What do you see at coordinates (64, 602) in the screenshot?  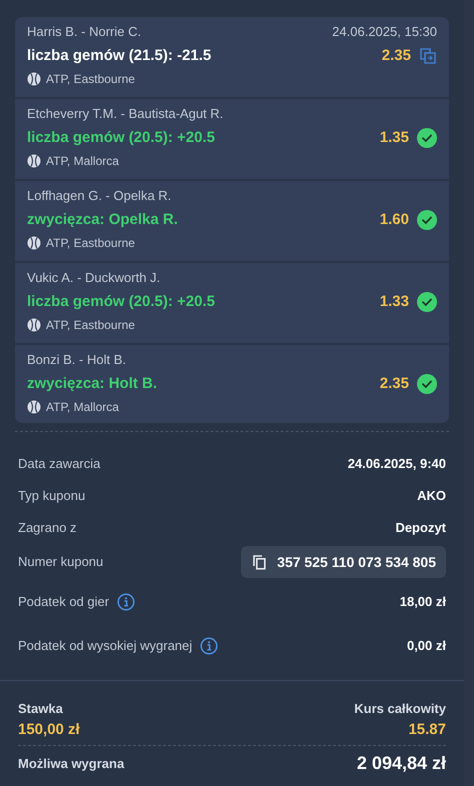 I see `detail-label: Podatek od gier` at bounding box center [64, 602].